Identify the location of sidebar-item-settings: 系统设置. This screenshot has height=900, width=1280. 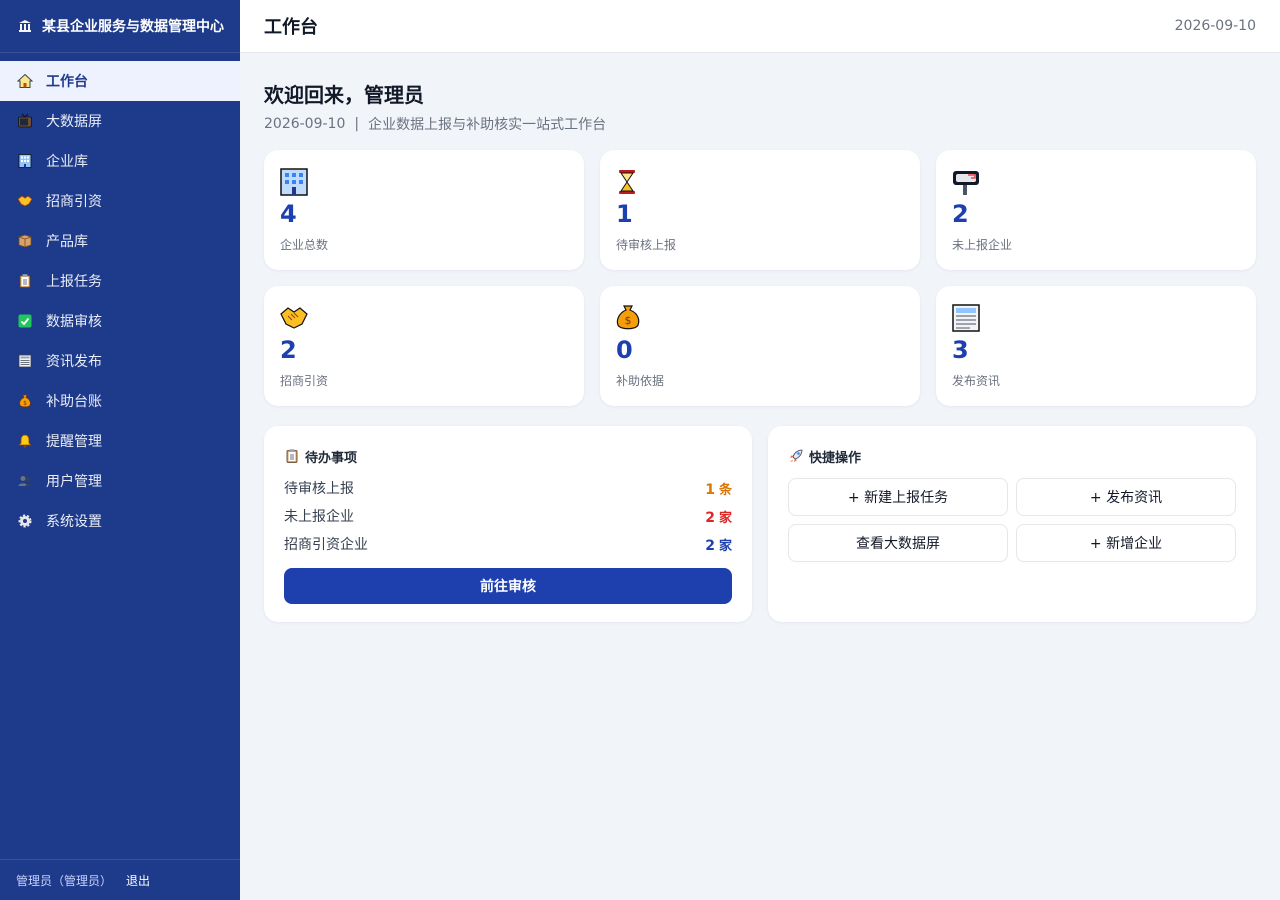
(120, 521).